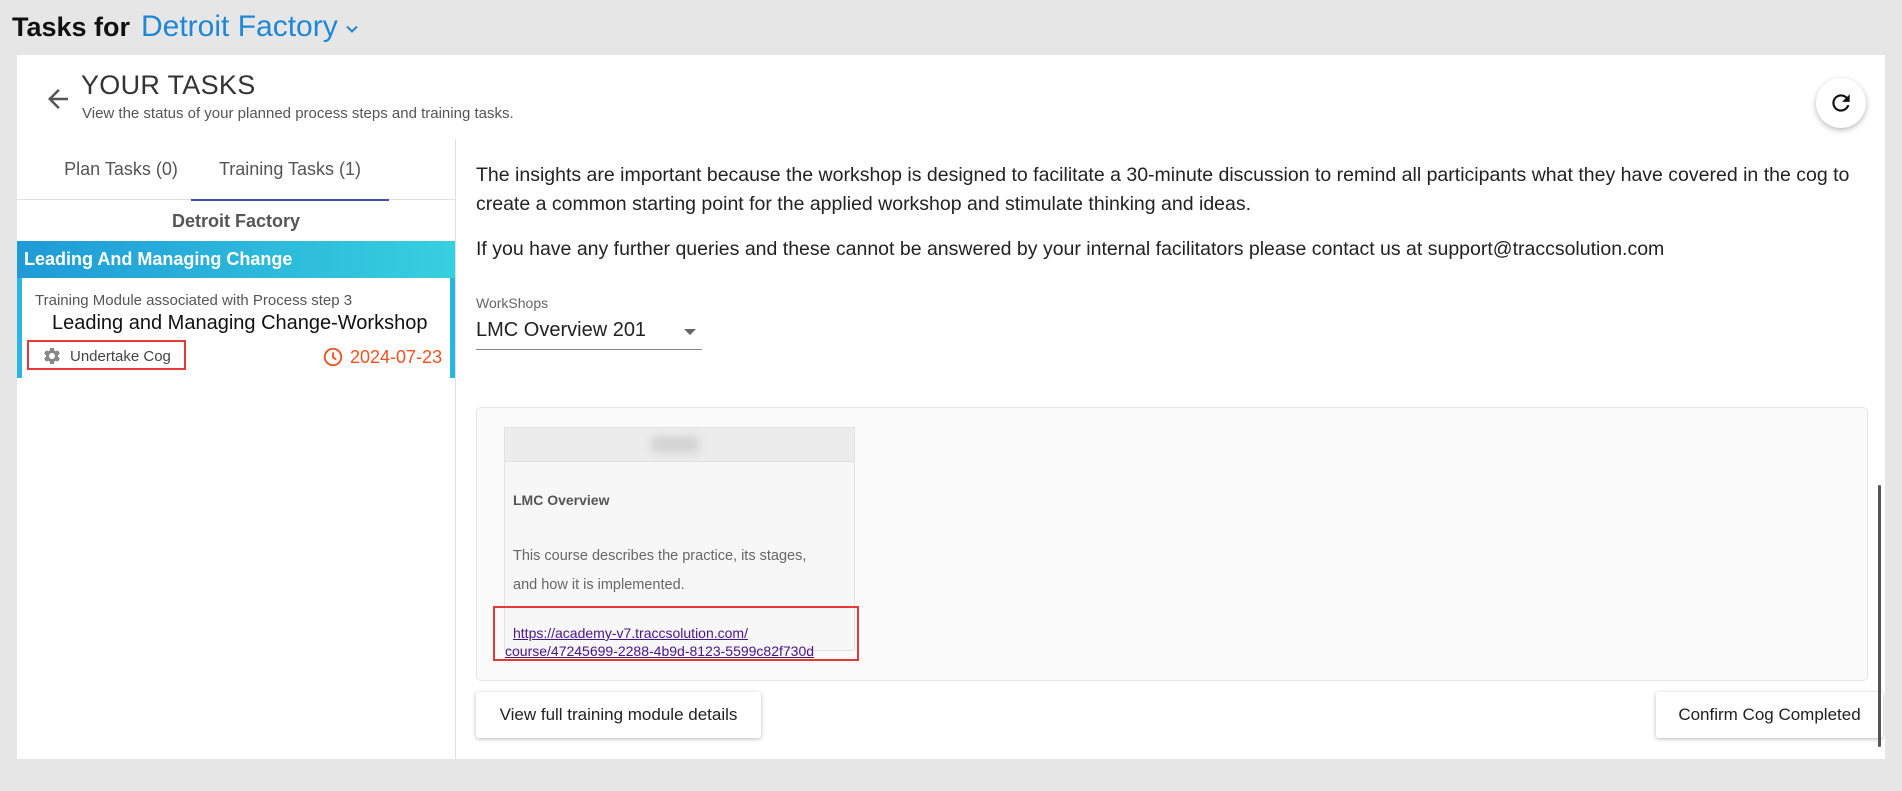  Describe the element at coordinates (236, 221) in the screenshot. I see `group-site-name: Detroit Factory` at that location.